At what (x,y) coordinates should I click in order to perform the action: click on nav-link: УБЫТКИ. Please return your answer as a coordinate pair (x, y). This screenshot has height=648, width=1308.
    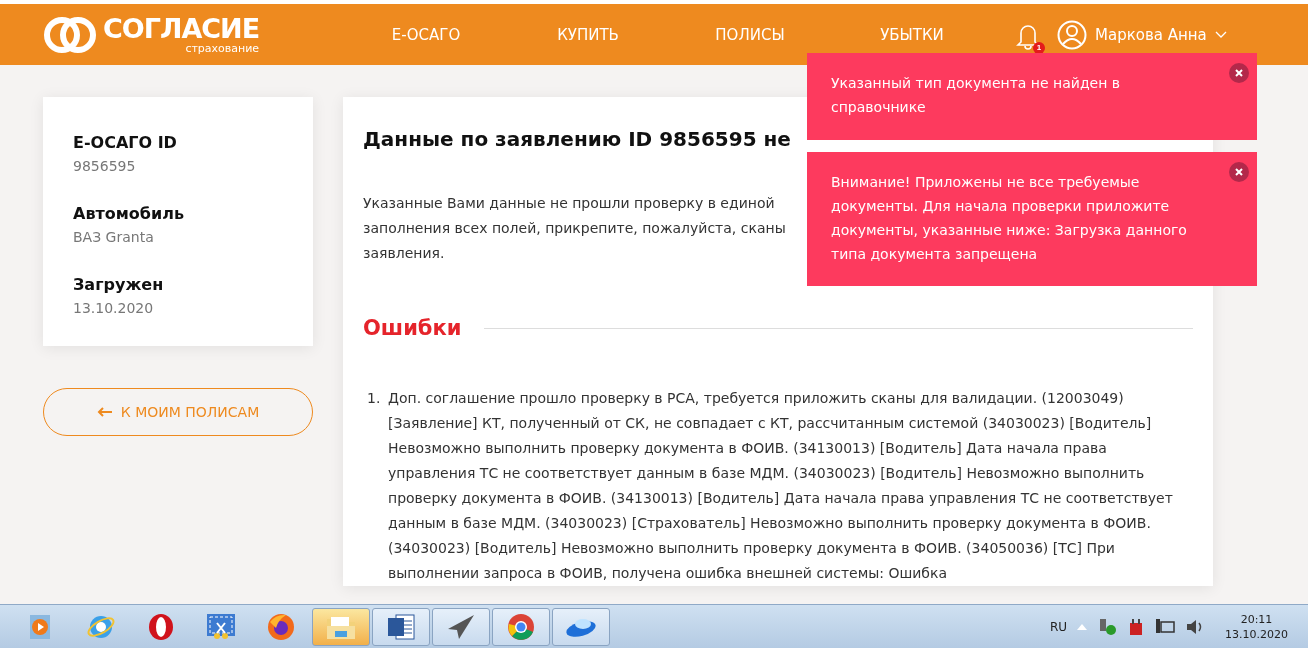
    Looking at the image, I should click on (912, 34).